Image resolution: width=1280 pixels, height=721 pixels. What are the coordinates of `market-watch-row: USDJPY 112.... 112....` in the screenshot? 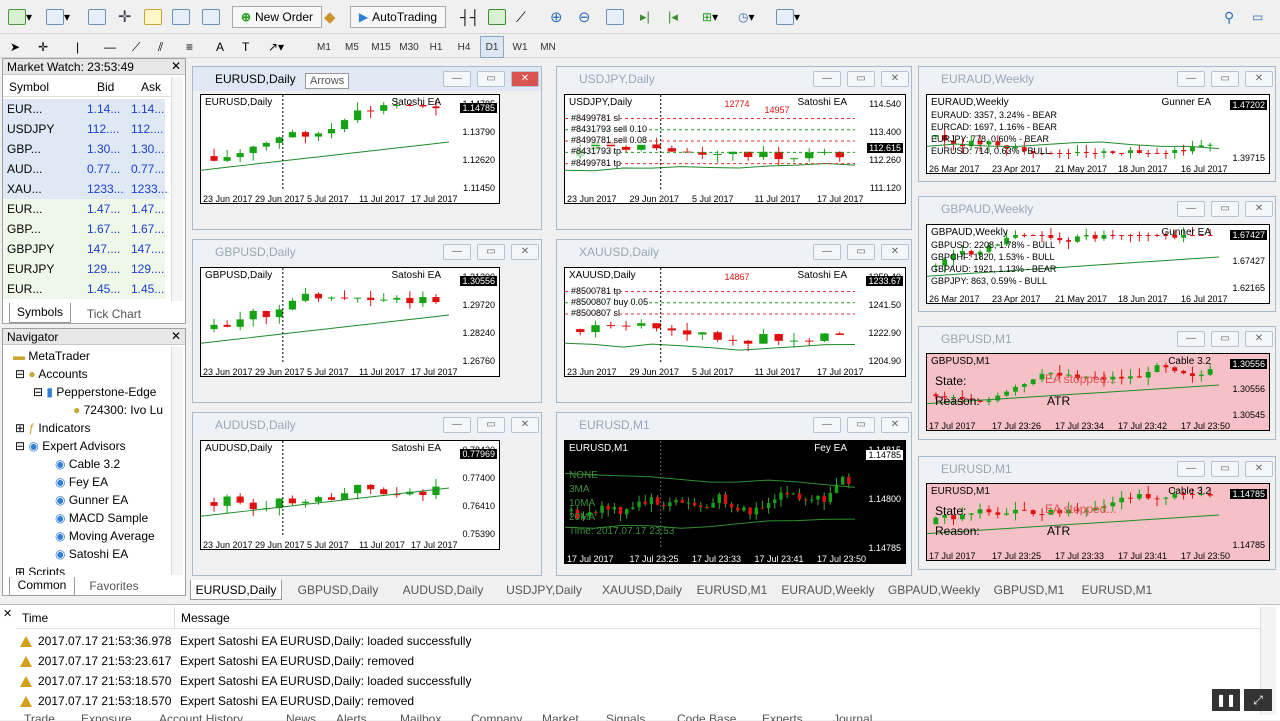 It's located at (84, 129).